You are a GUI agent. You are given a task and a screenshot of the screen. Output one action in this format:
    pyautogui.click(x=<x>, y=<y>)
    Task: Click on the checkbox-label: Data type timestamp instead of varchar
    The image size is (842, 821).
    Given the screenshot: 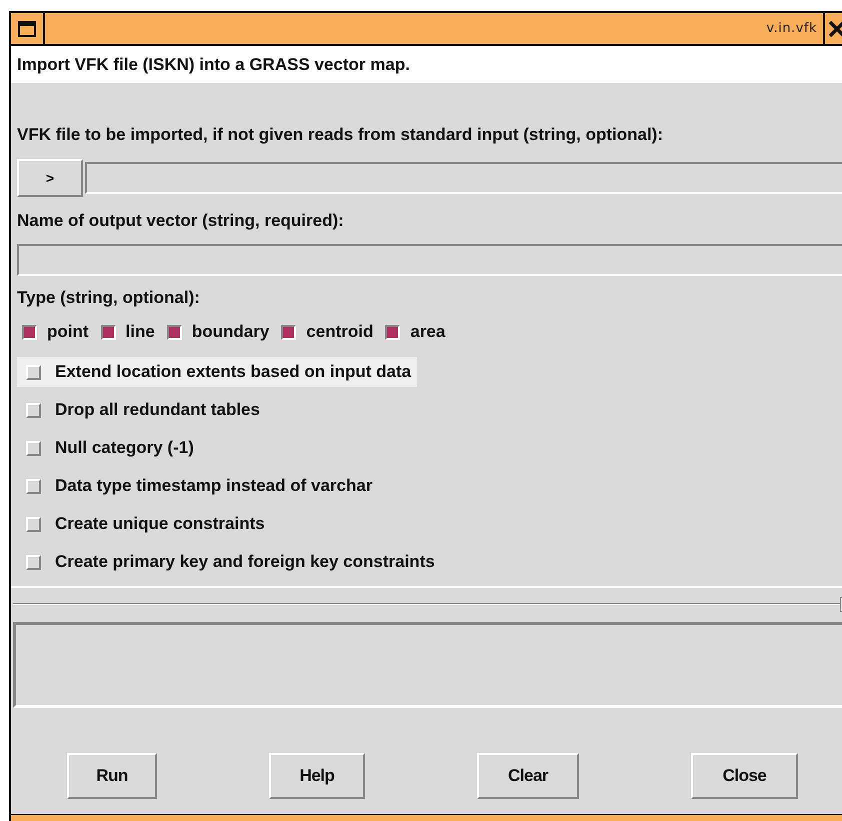 What is the action you would take?
    pyautogui.click(x=213, y=486)
    